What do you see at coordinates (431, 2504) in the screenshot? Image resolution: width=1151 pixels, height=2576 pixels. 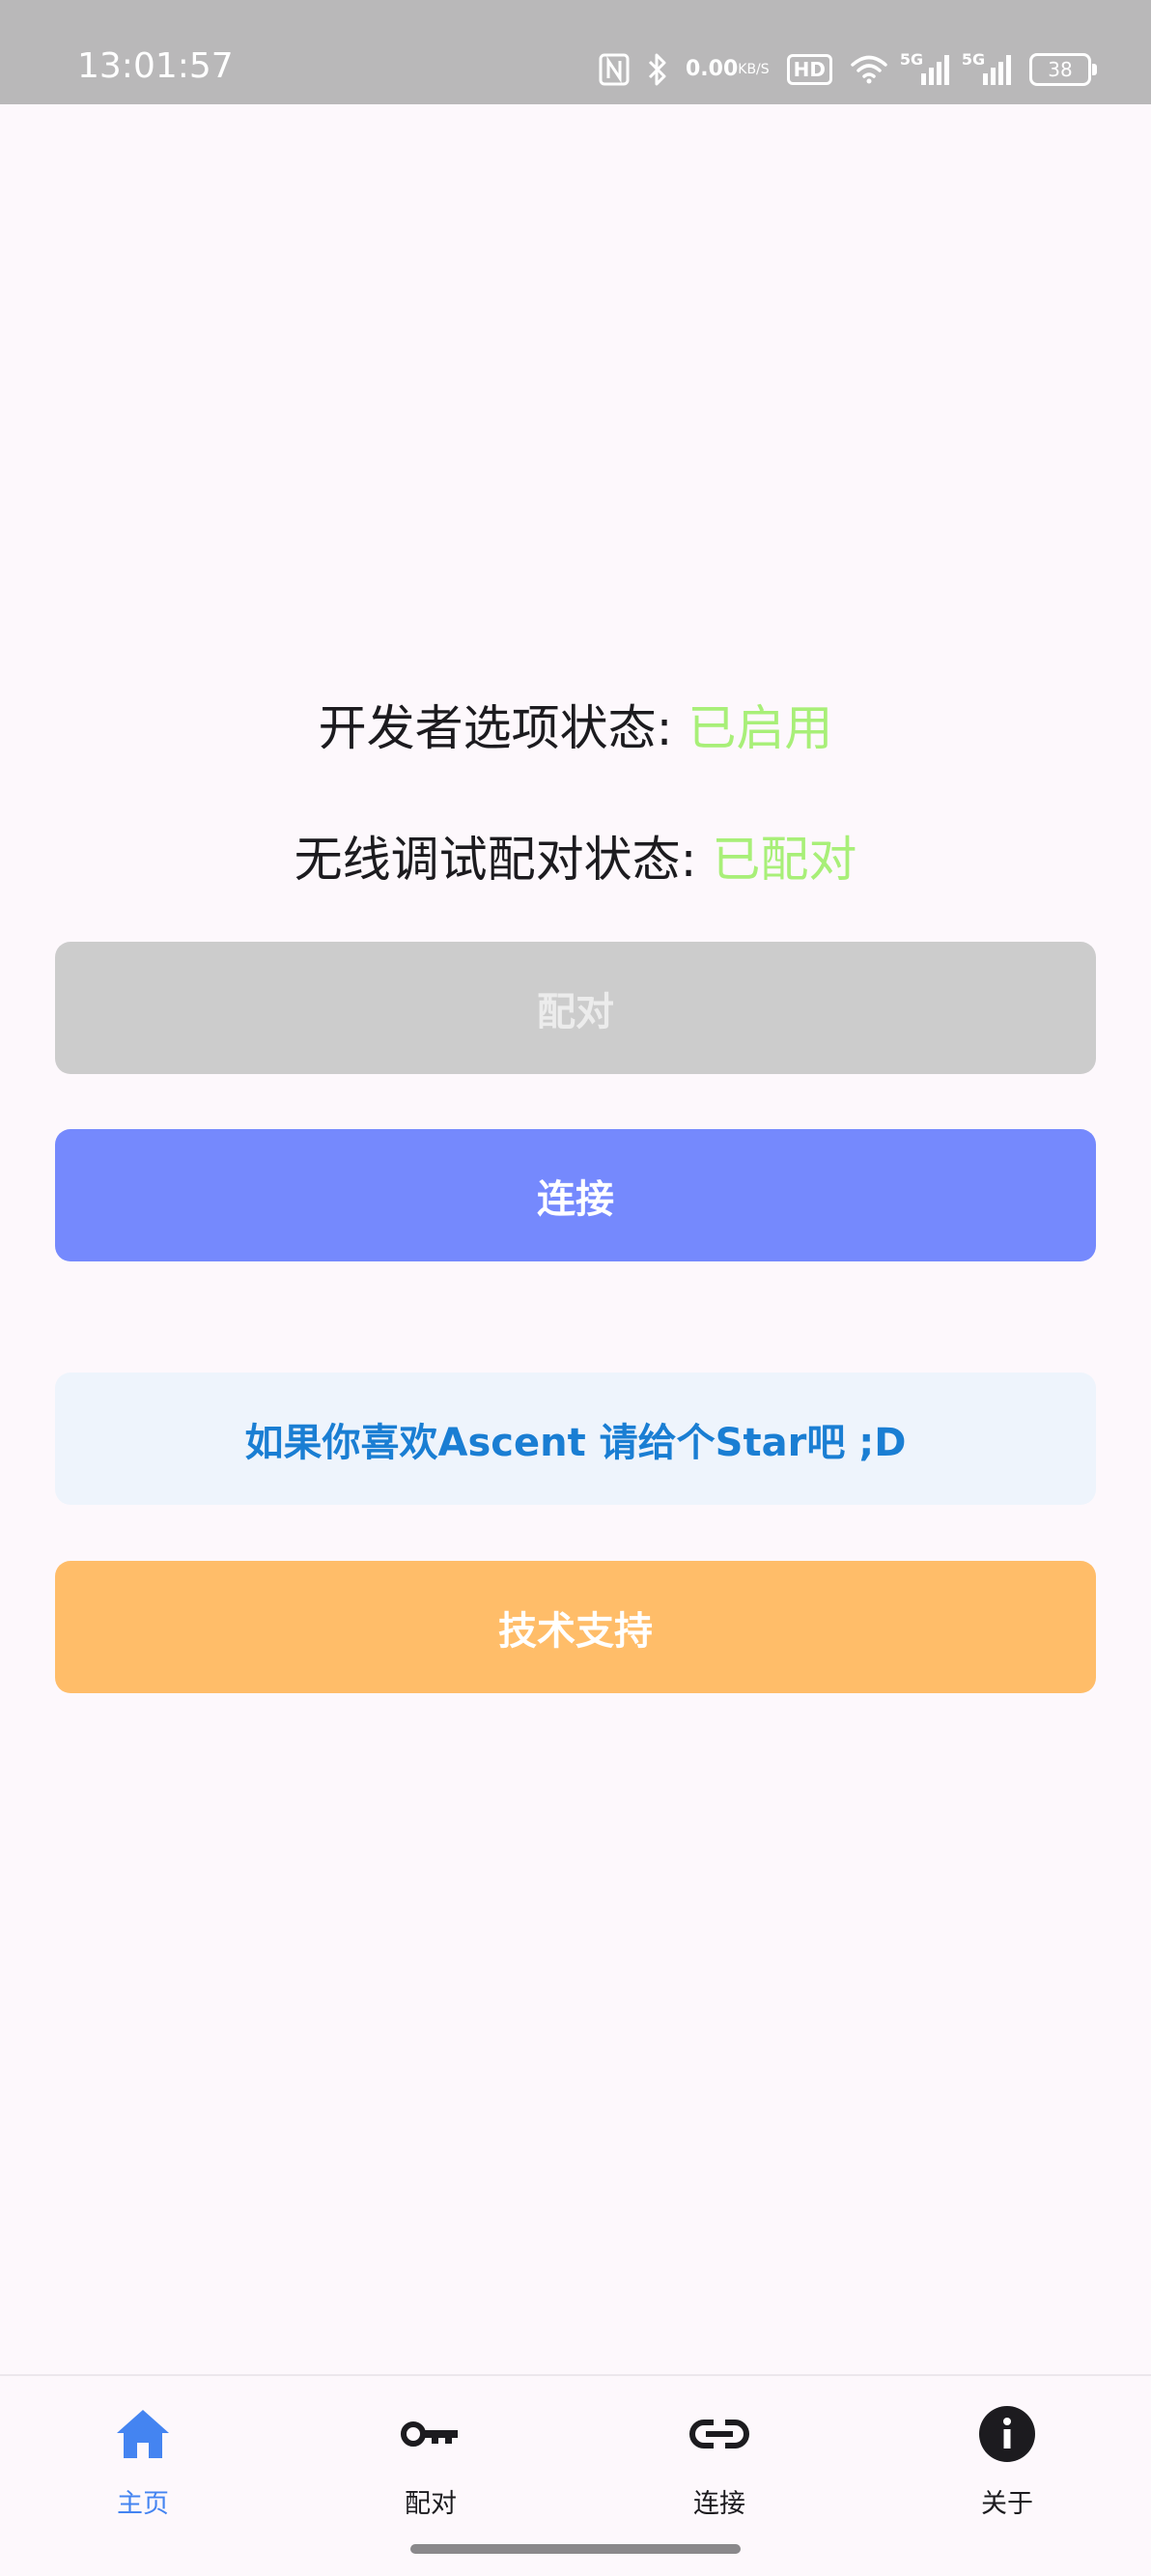 I see `nav-label-pair: 配对` at bounding box center [431, 2504].